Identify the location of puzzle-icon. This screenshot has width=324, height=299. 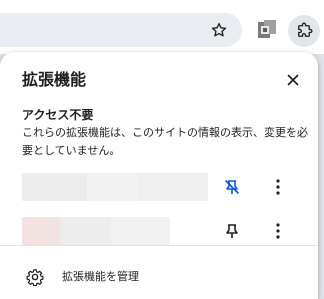
(305, 29).